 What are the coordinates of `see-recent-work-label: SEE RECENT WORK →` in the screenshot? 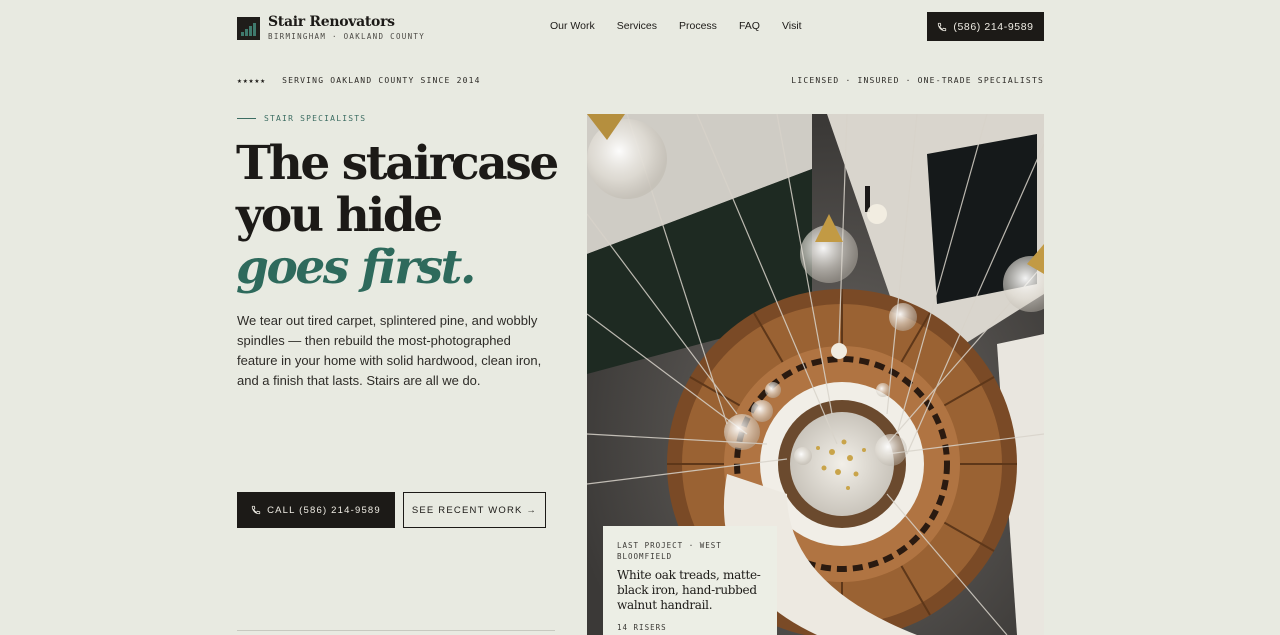 It's located at (474, 510).